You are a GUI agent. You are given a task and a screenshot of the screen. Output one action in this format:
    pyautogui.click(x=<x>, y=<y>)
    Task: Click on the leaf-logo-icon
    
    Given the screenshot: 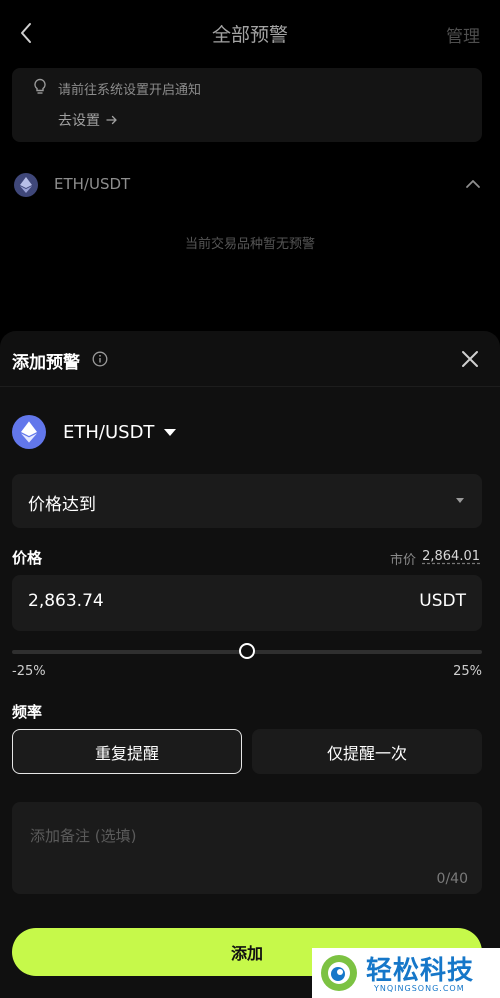 What is the action you would take?
    pyautogui.click(x=339, y=973)
    